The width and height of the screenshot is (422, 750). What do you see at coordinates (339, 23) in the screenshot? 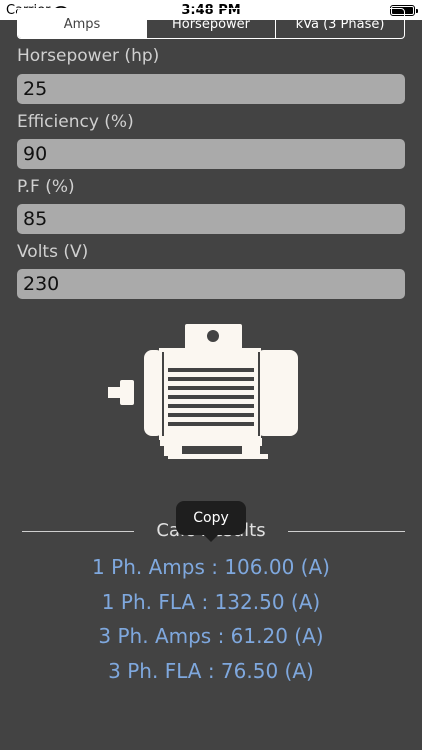
I see `tab-kva-3-phase: kVa (3 Phase)` at bounding box center [339, 23].